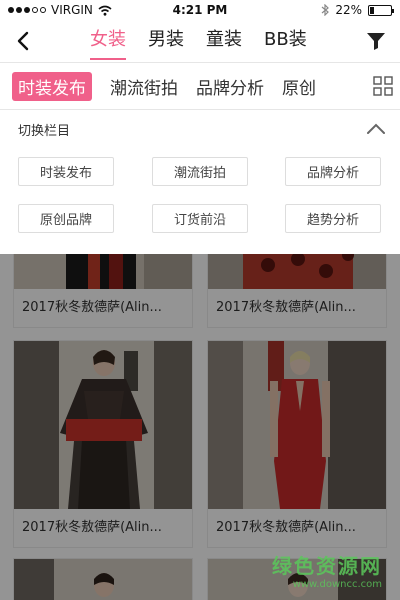  I want to click on gender-tabs: 女装 男装 童装 BB装, so click(198, 41).